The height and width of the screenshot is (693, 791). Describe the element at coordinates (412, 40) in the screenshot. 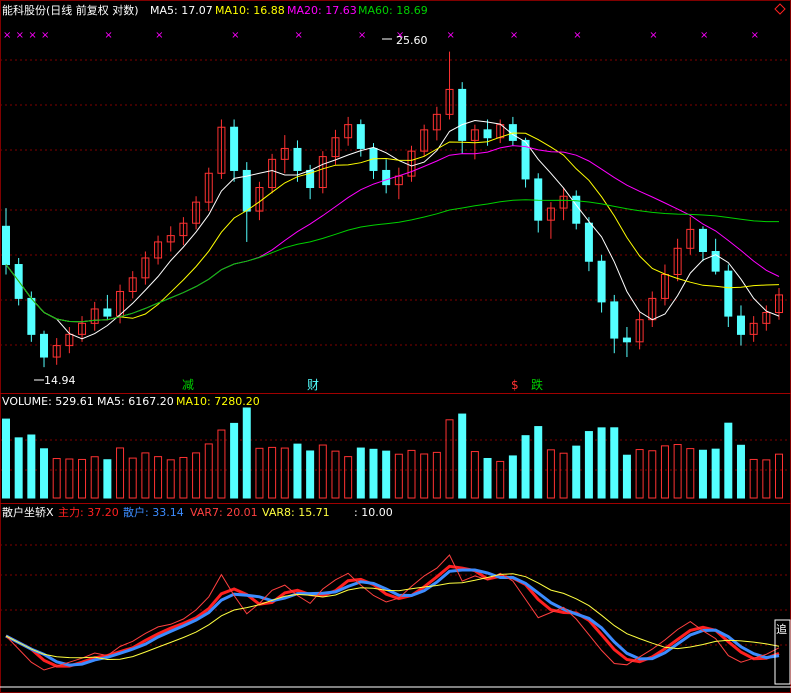

I see `high-price-label: 25.60` at that location.